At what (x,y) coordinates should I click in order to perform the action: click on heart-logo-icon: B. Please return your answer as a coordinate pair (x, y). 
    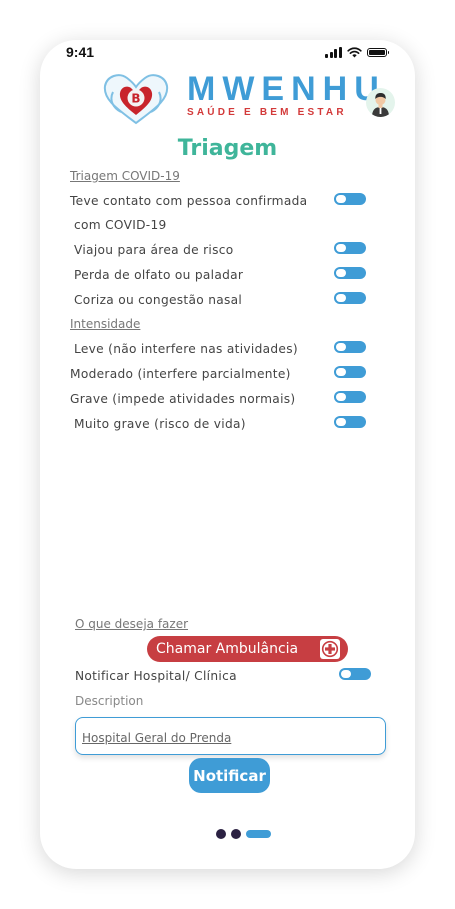
    Looking at the image, I should click on (136, 99).